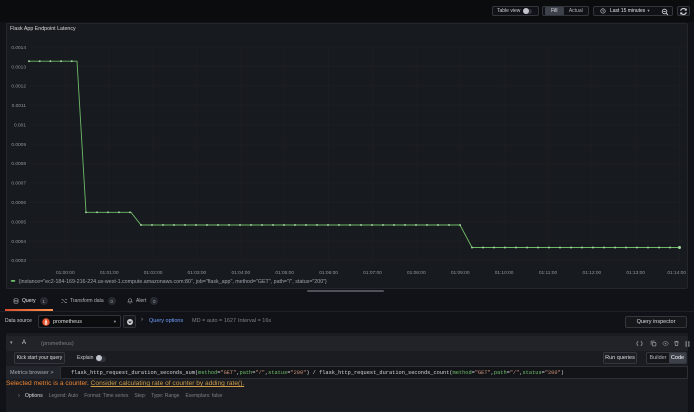  What do you see at coordinates (197, 273) in the screenshot?
I see `svg-text: 01:03:00` at bounding box center [197, 273].